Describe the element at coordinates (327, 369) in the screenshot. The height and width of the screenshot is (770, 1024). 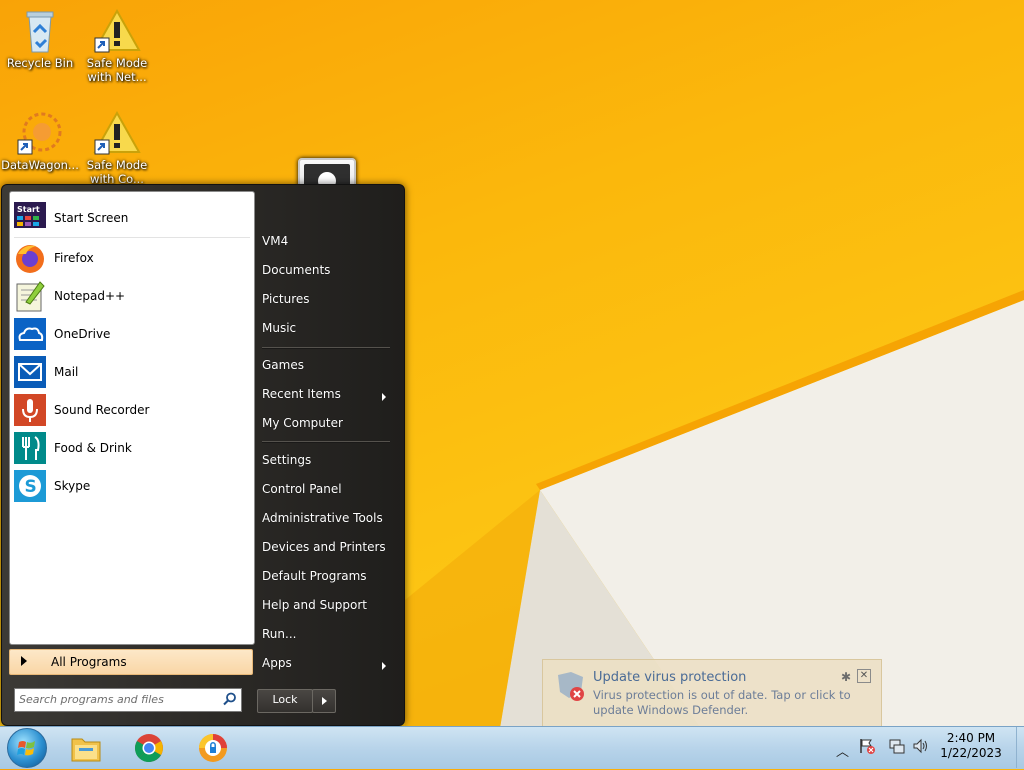
I see `menu-item-games: Games` at that location.